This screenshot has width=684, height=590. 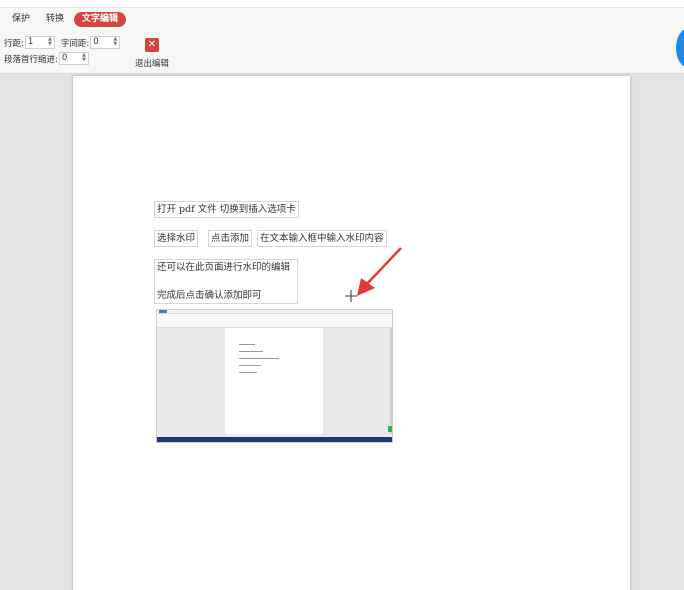 I want to click on text-line-edit: 还可以在此页面进行水印的编辑, so click(x=224, y=267).